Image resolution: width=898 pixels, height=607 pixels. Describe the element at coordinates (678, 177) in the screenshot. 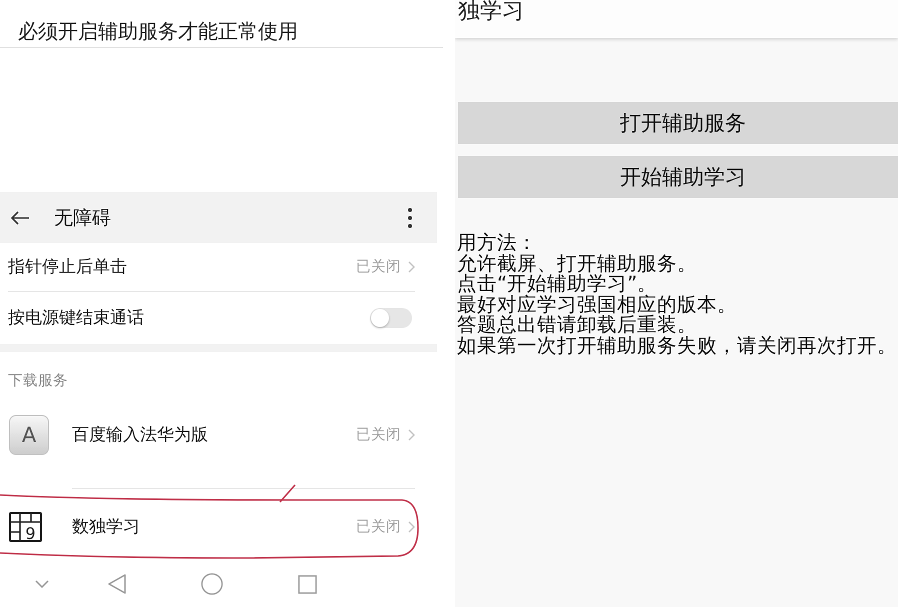

I see `action-button: 开始辅助学习` at that location.